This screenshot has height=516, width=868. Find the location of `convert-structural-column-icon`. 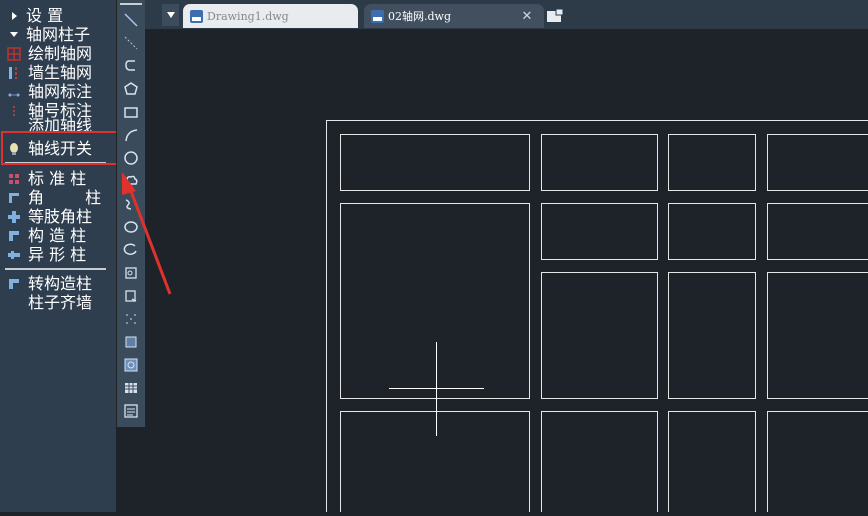

convert-structural-column-icon is located at coordinates (14, 284).